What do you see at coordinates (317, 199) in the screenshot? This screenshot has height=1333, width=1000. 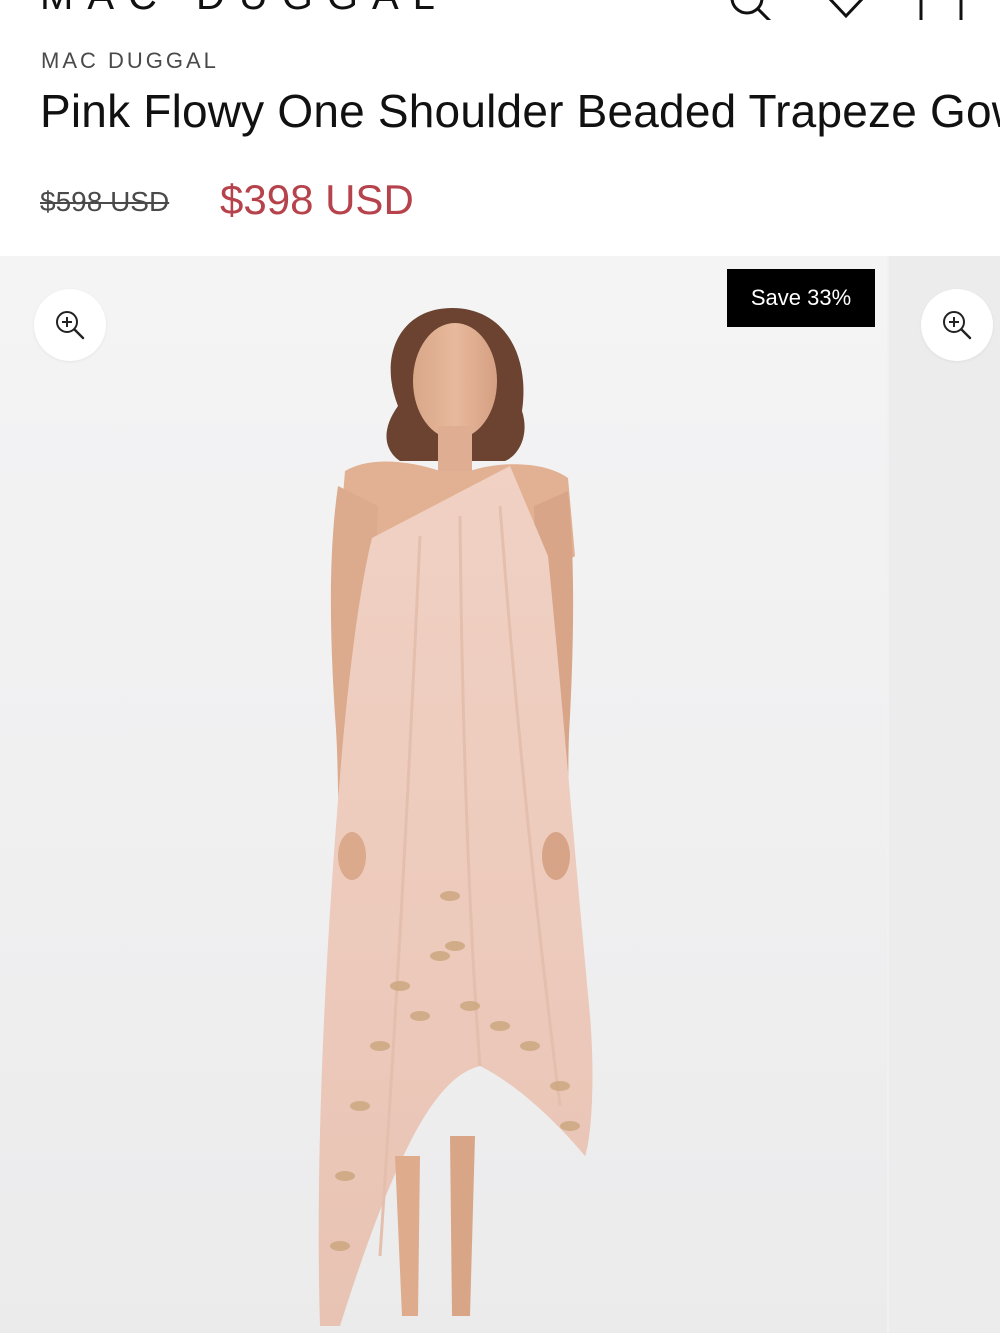 I see `sale-price: $398 USD` at bounding box center [317, 199].